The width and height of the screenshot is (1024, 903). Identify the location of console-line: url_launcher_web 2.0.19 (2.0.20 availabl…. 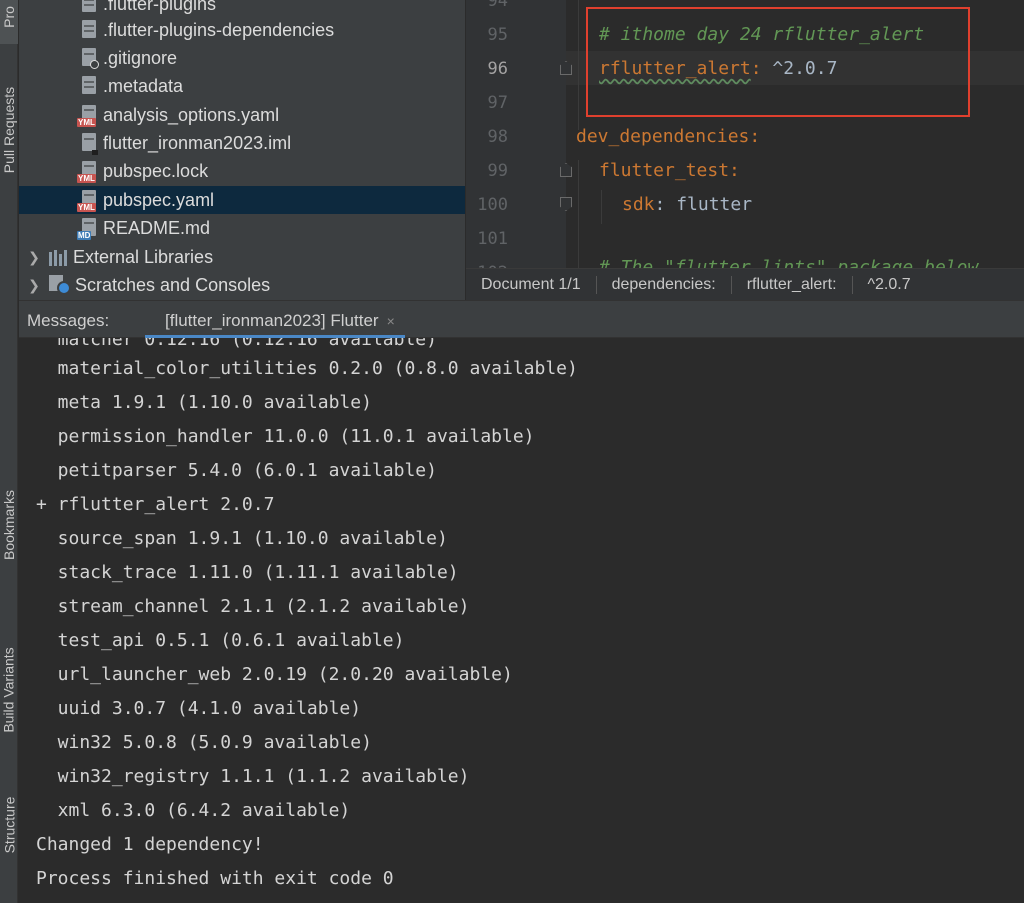
(274, 674).